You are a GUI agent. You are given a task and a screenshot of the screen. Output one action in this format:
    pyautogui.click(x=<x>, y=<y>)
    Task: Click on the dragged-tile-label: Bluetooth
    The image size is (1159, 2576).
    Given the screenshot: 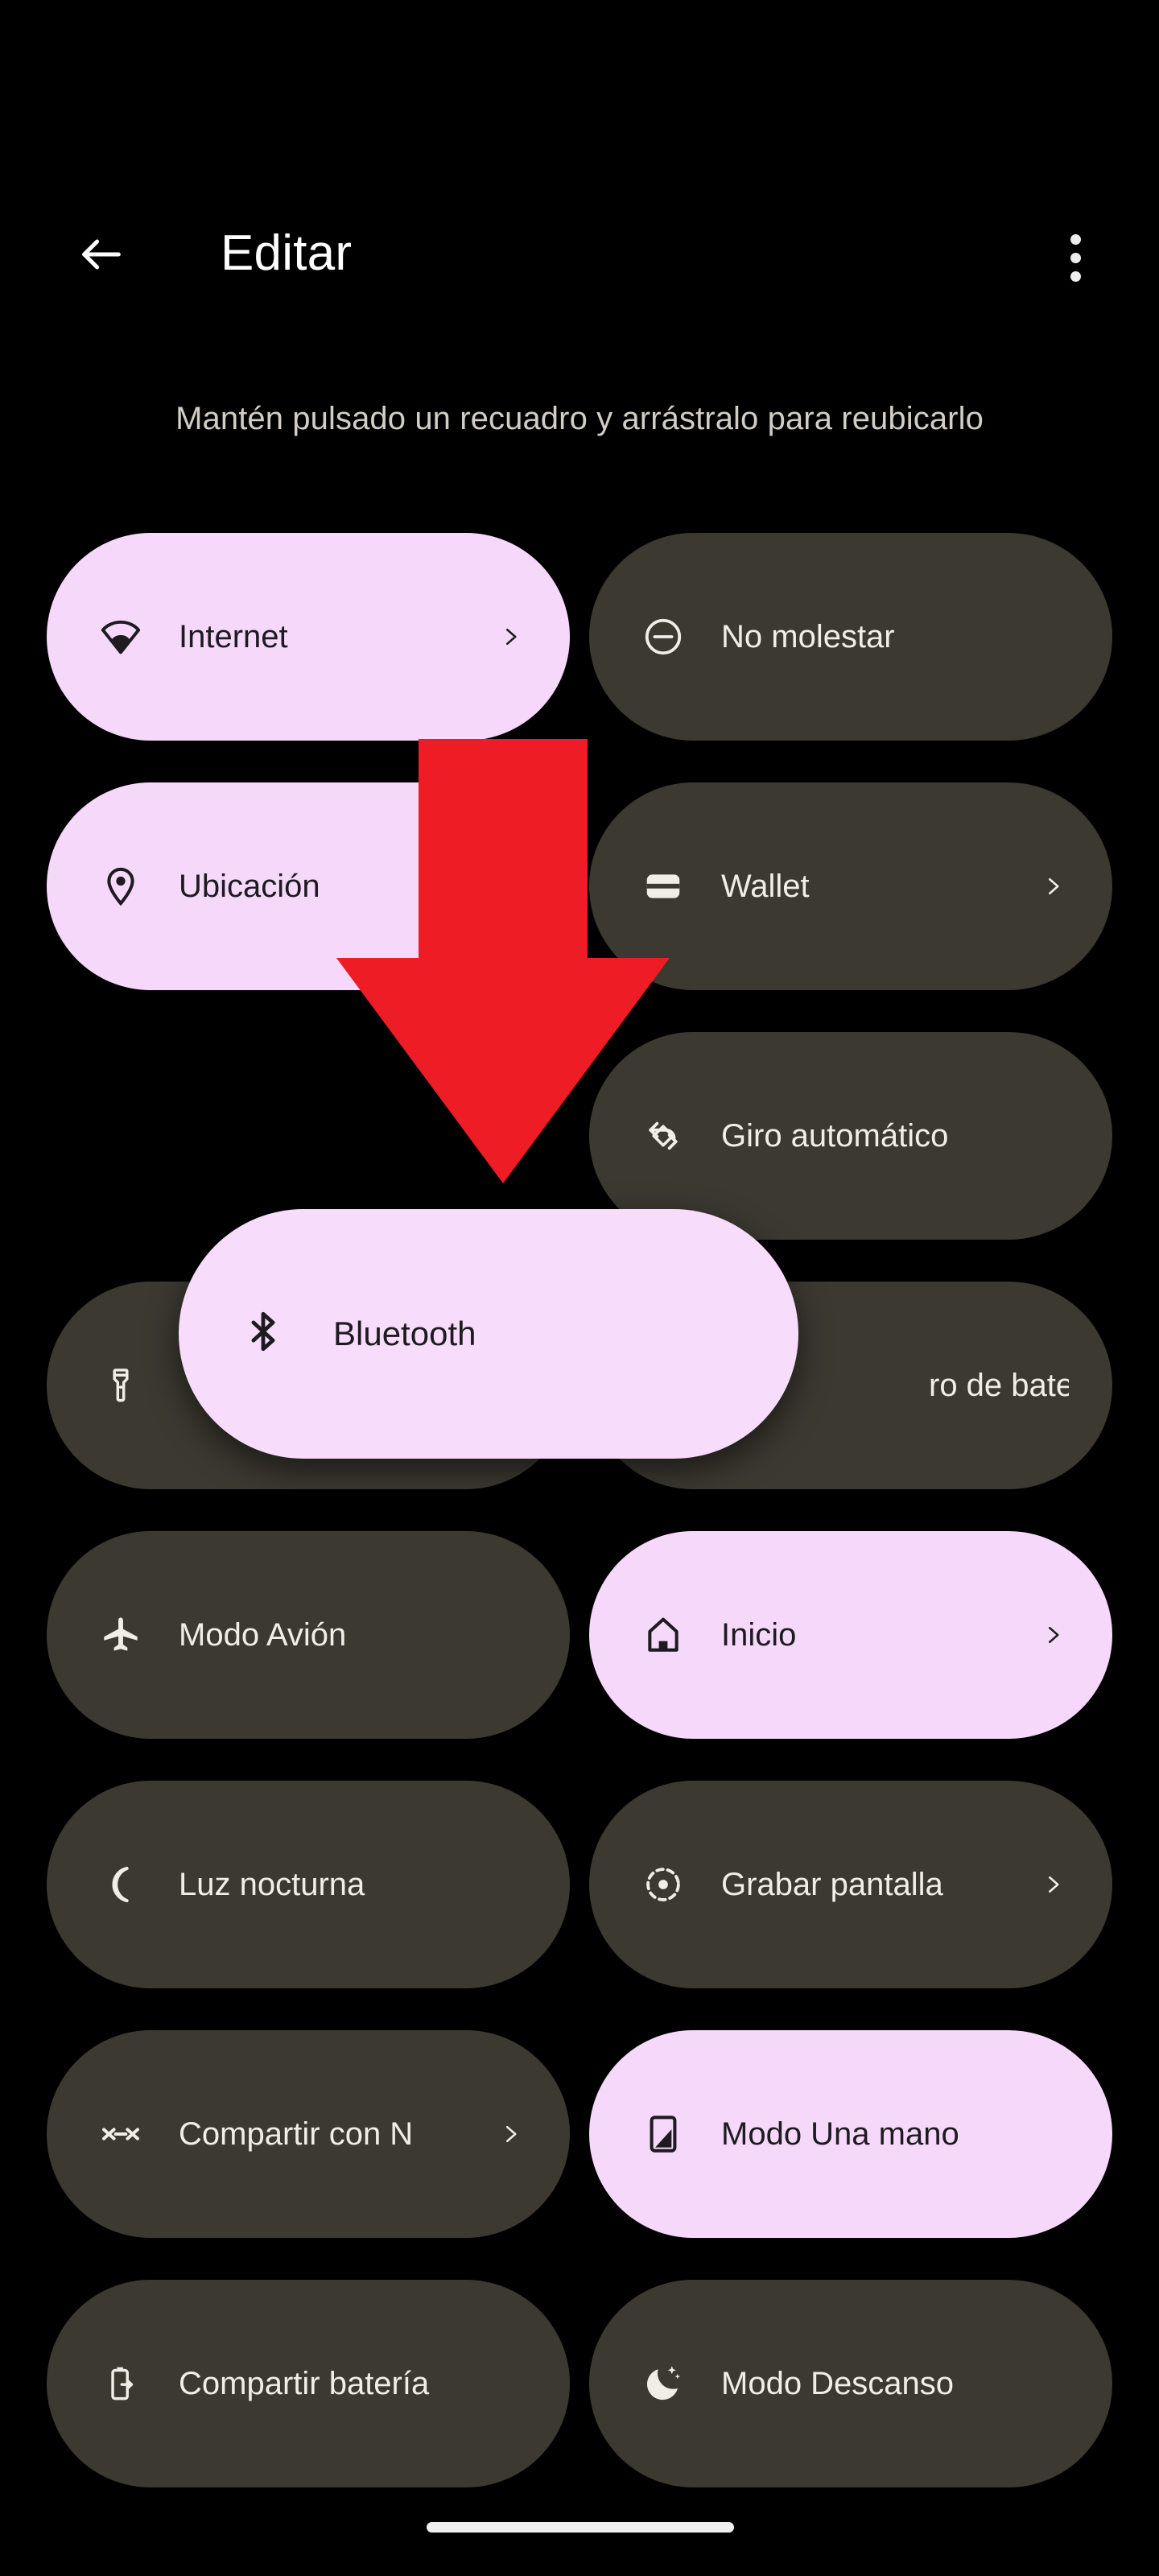 What is the action you would take?
    pyautogui.click(x=404, y=1333)
    